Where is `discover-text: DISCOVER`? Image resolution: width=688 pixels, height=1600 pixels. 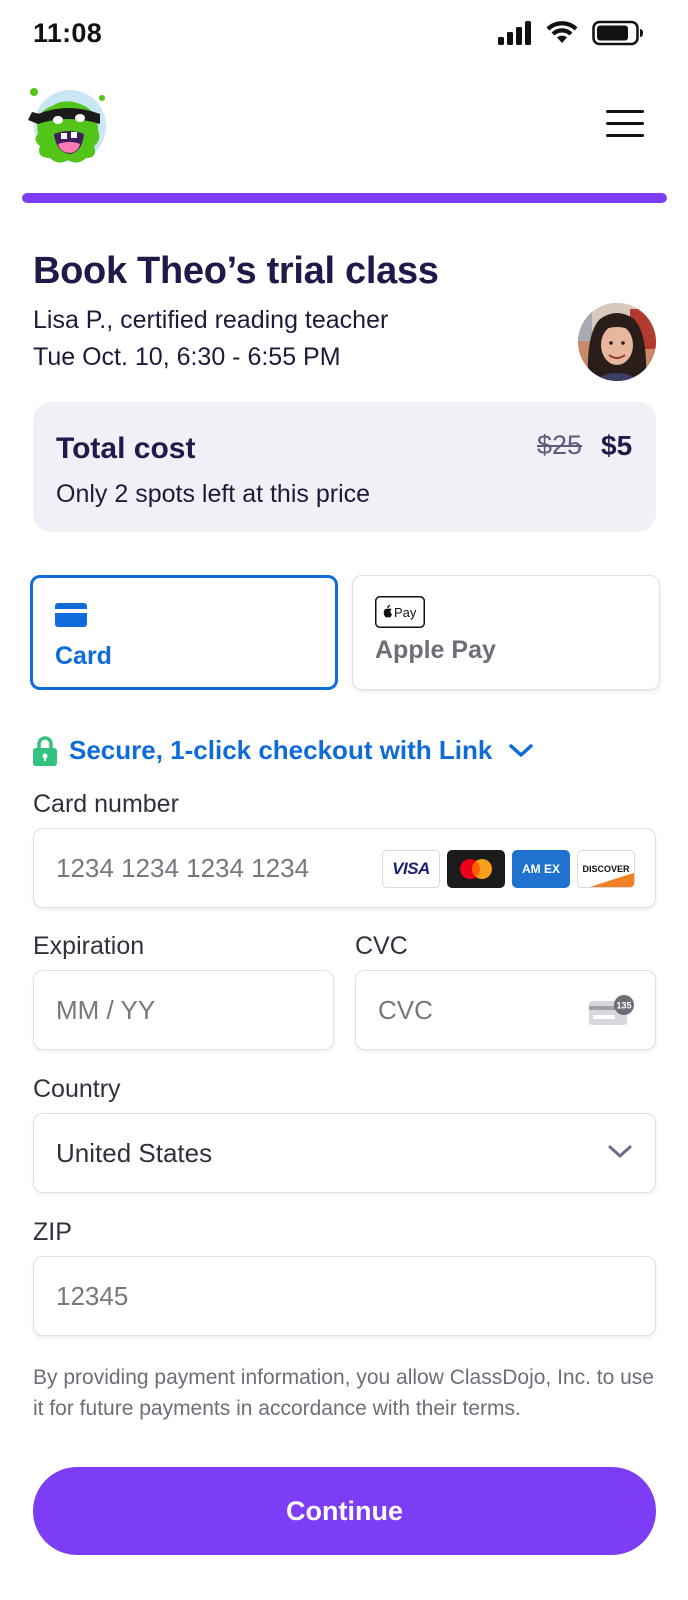
discover-text: DISCOVER is located at coordinates (606, 869).